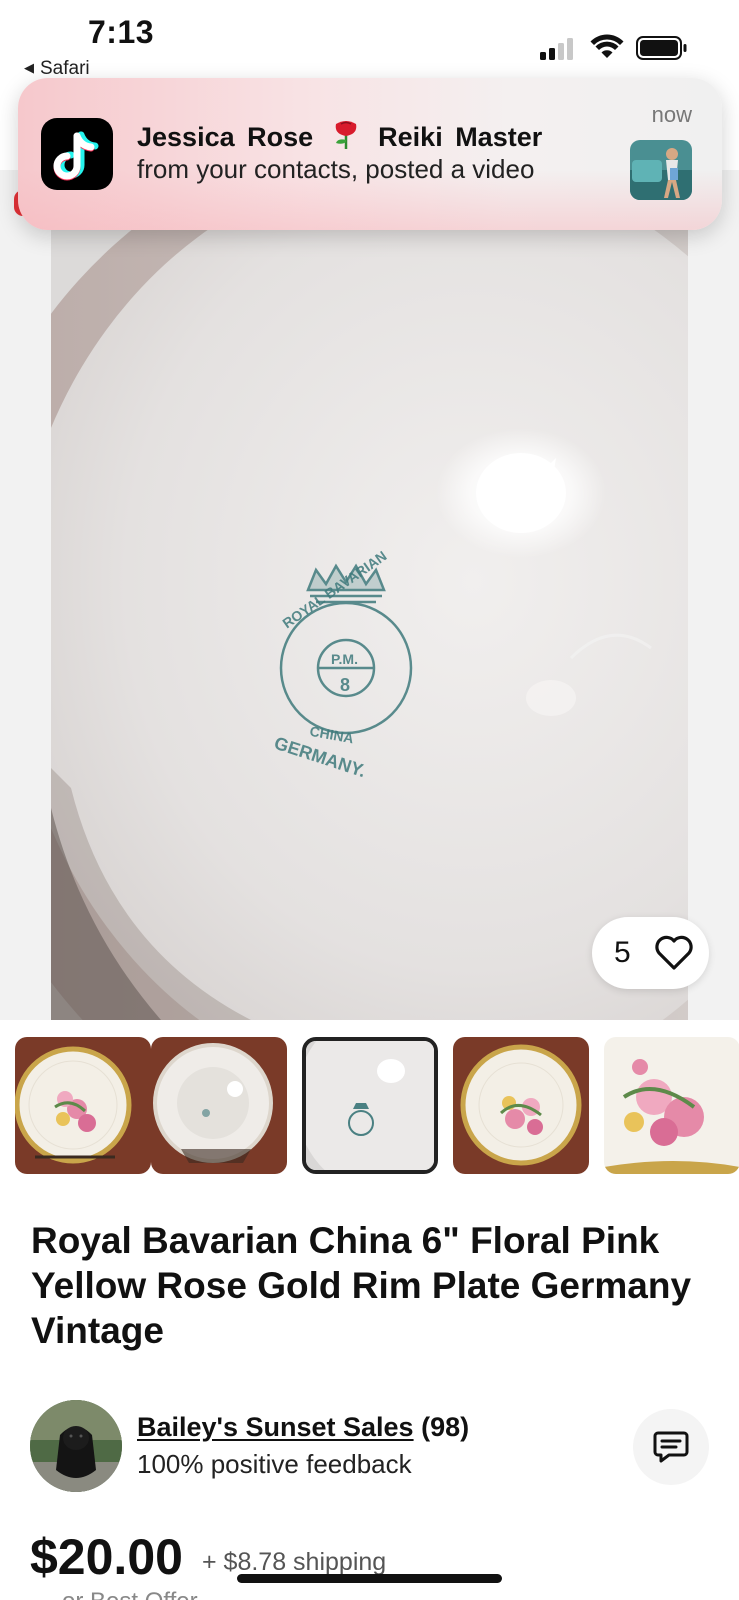  Describe the element at coordinates (622, 952) in the screenshot. I see `like-count: 5` at that location.